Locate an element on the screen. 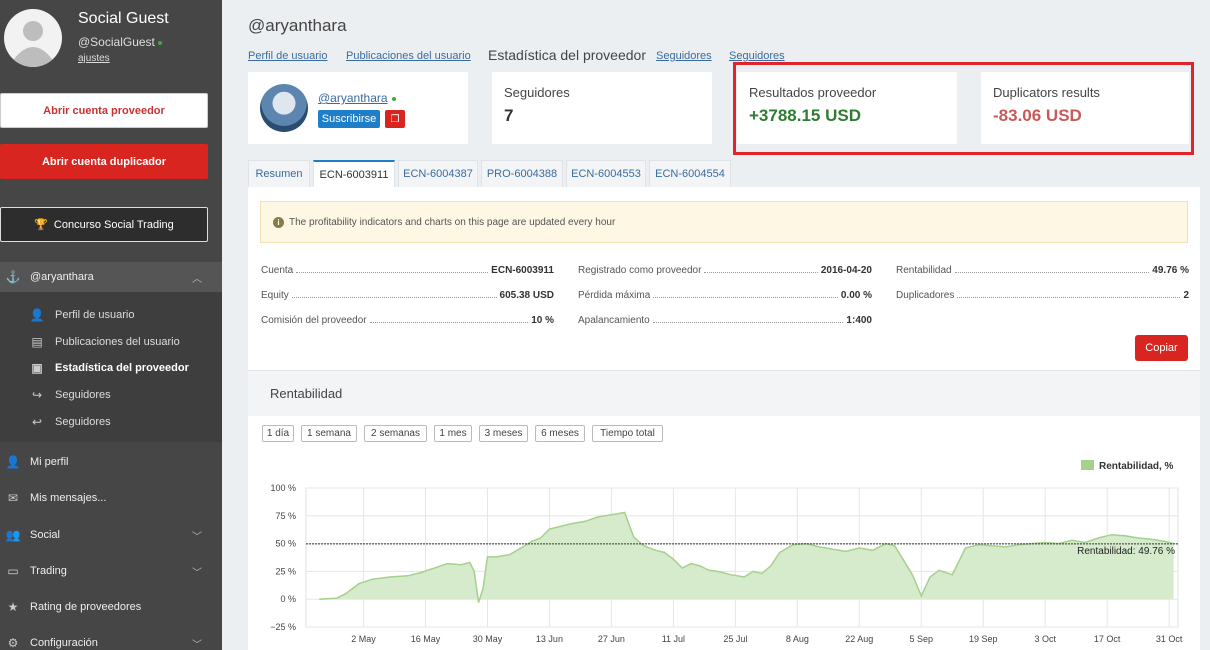  highlight-frame is located at coordinates (963, 108).